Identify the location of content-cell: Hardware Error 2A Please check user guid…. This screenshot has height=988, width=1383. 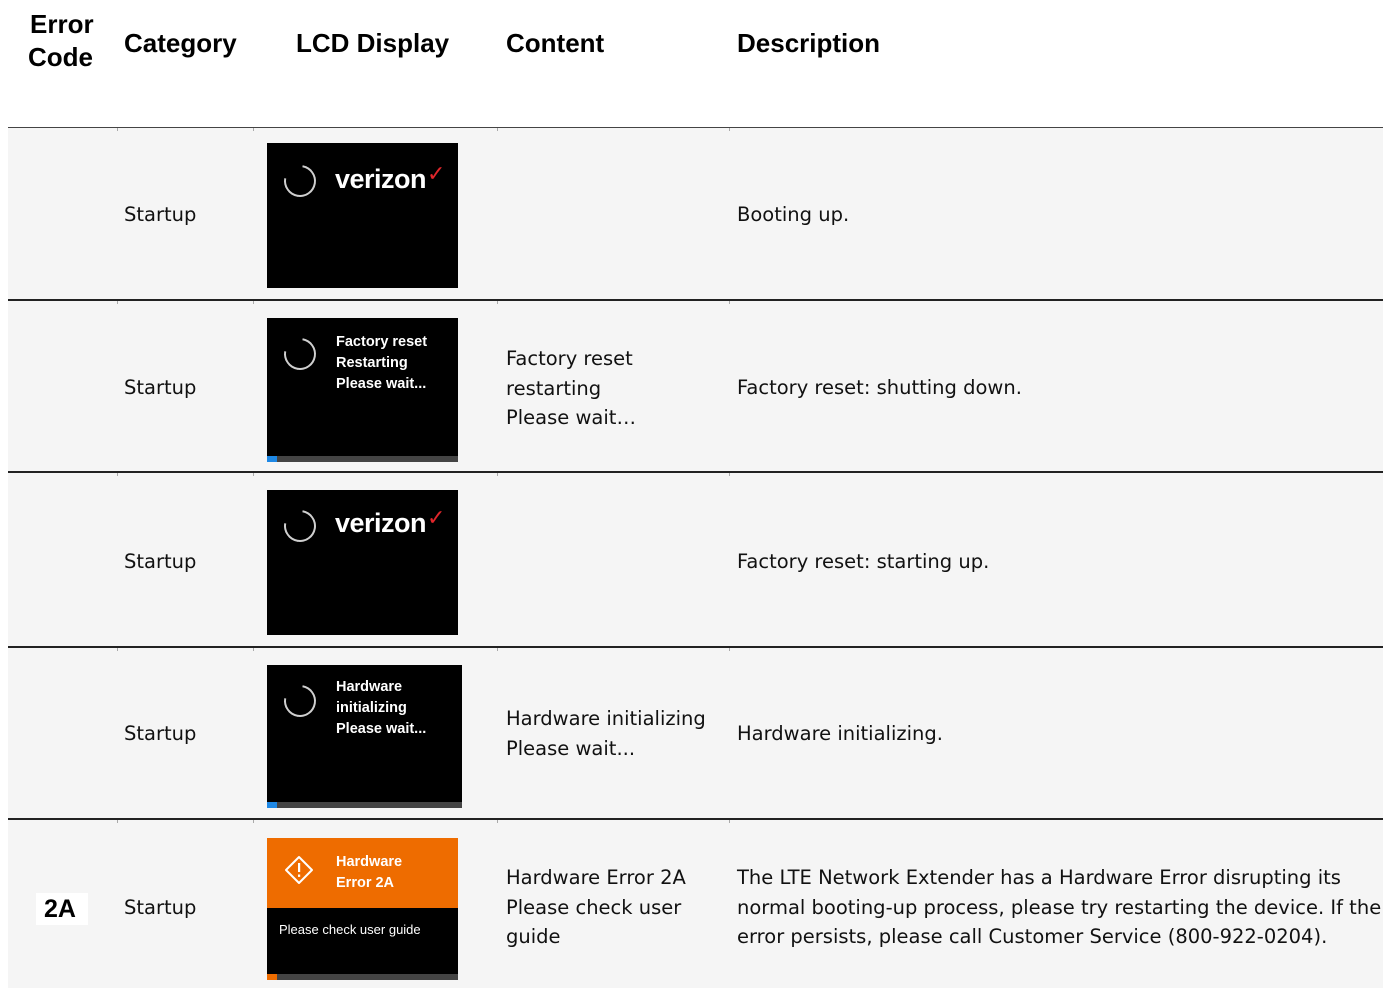
(596, 907).